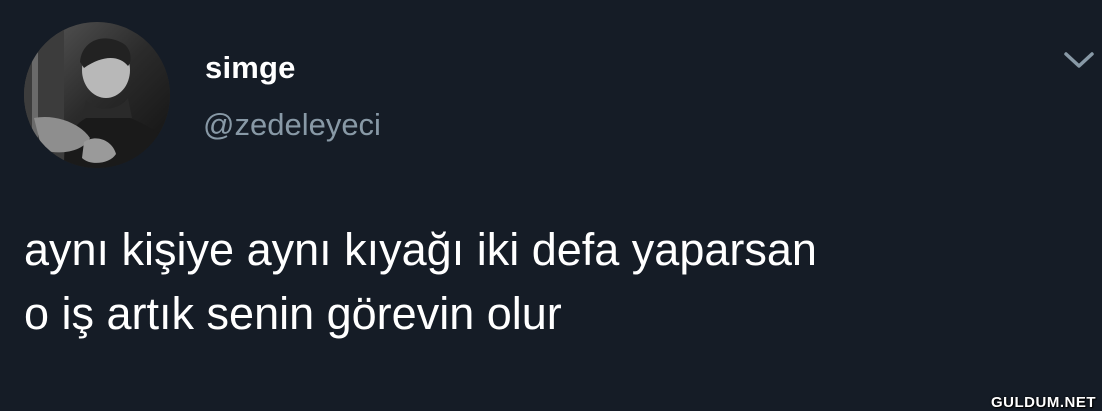  I want to click on watermark: GULDUM.NET, so click(1043, 402).